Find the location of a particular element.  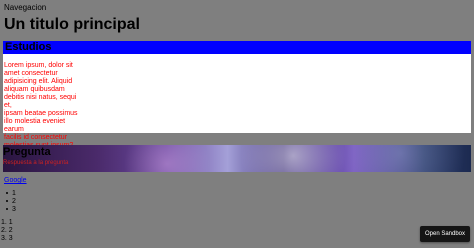

list-item: 2. 2 is located at coordinates (7, 230).